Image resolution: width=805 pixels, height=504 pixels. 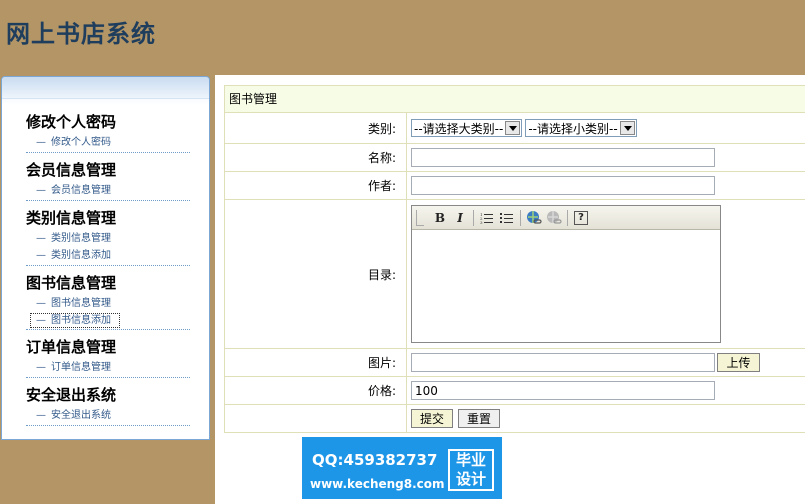 I want to click on category-minor-text: --请选择小类别--, so click(x=573, y=128).